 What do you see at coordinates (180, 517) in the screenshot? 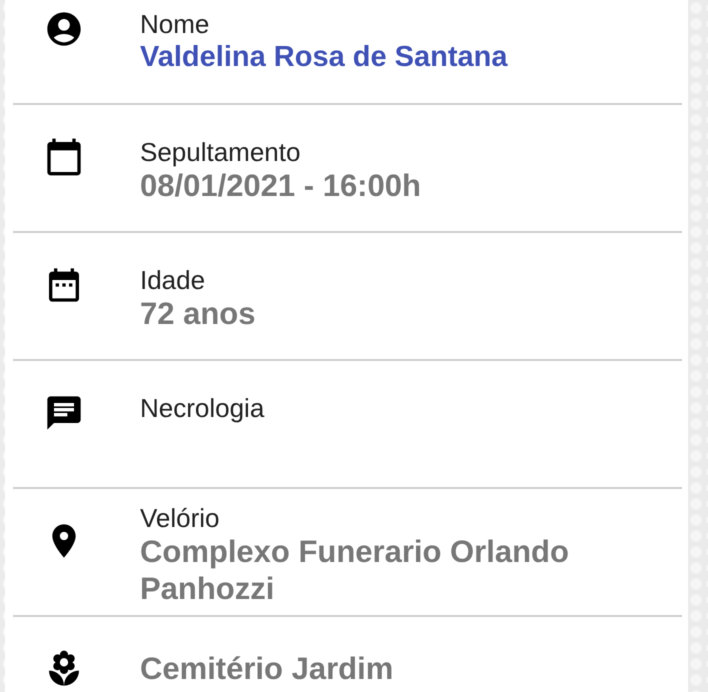
I see `field-label: Velório` at bounding box center [180, 517].